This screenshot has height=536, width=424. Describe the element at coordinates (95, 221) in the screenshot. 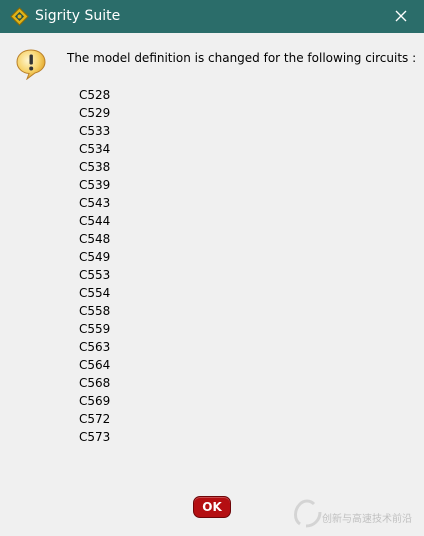

I see `circuit-item: C544` at that location.